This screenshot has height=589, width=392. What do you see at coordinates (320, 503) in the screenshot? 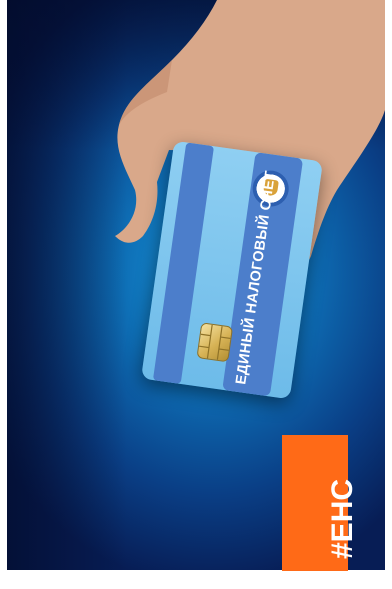
I see `hashtag-badge: #ЕНС` at bounding box center [320, 503].